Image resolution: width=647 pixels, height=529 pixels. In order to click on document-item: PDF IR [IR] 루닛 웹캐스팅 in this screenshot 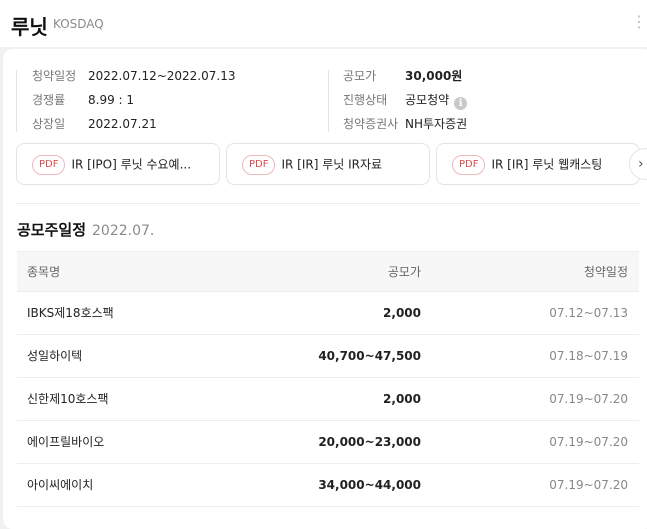, I will do `click(538, 164)`.